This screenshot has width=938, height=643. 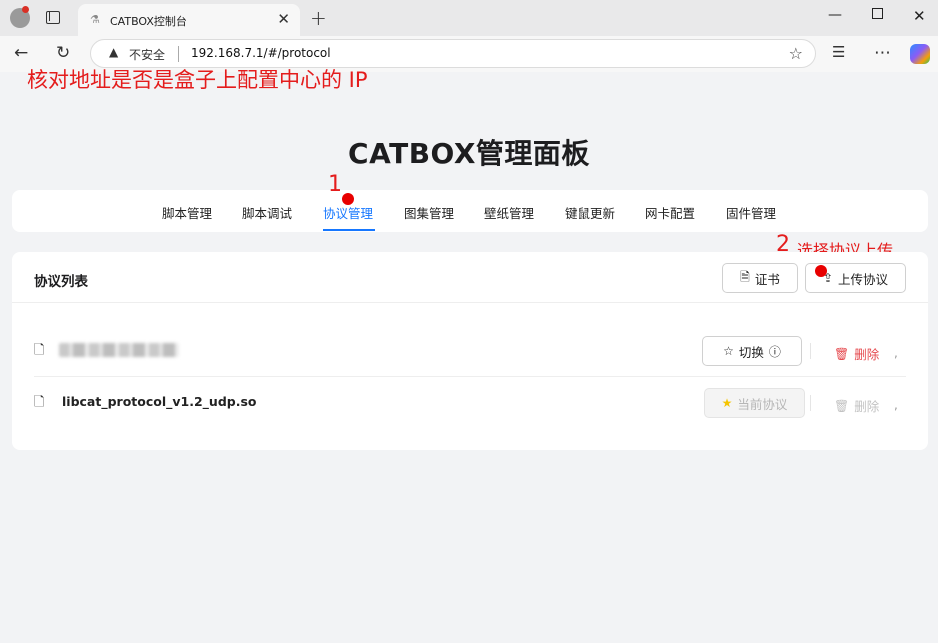 I want to click on current-protocol-button: ★ 当前协议, so click(x=754, y=403).